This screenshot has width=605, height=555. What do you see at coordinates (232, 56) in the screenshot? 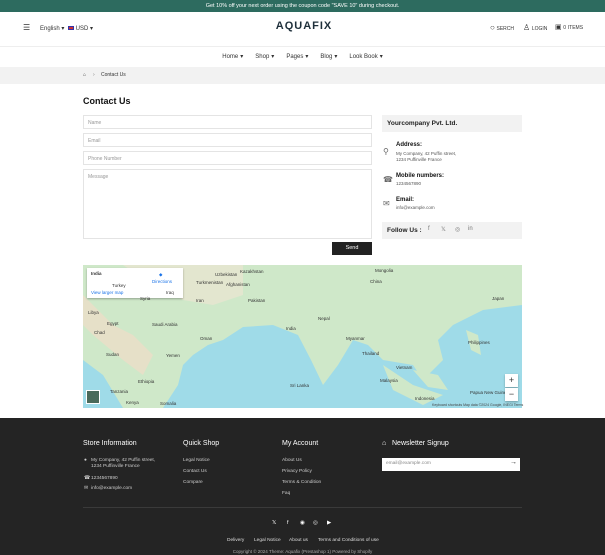
I see `nav-home: Home ▾` at bounding box center [232, 56].